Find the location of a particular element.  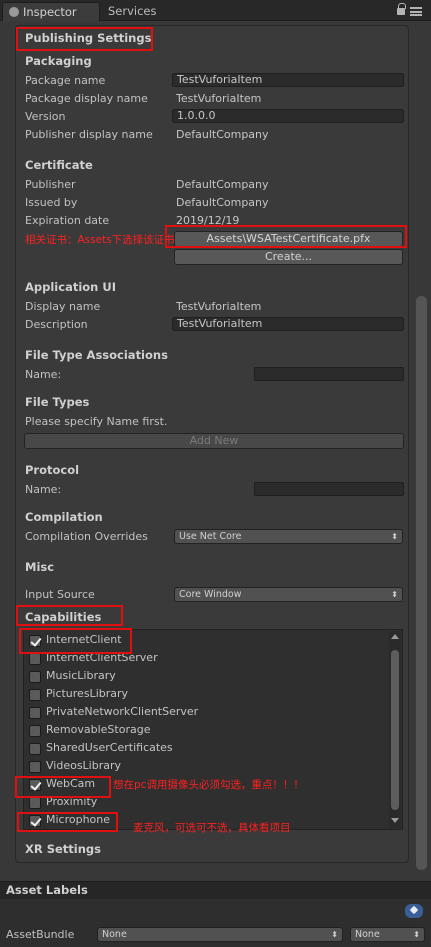

annotation-box-capabilities is located at coordinates (69, 615).